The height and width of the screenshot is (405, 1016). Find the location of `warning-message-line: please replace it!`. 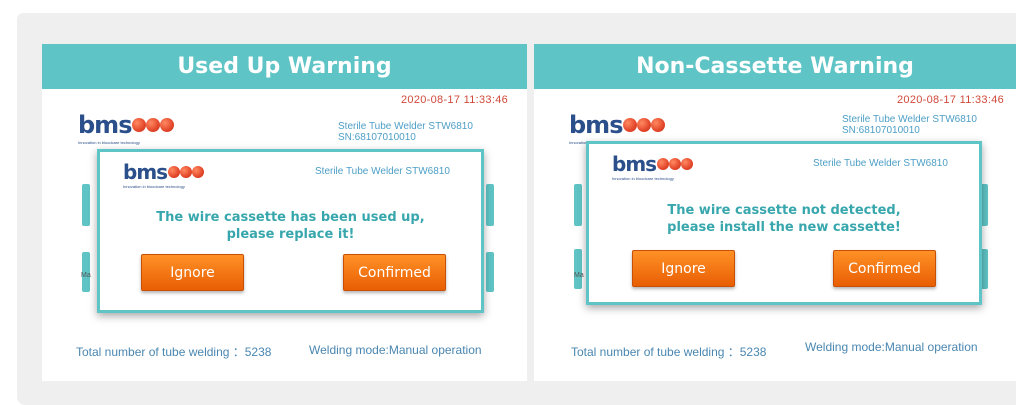

warning-message-line: please replace it! is located at coordinates (290, 234).